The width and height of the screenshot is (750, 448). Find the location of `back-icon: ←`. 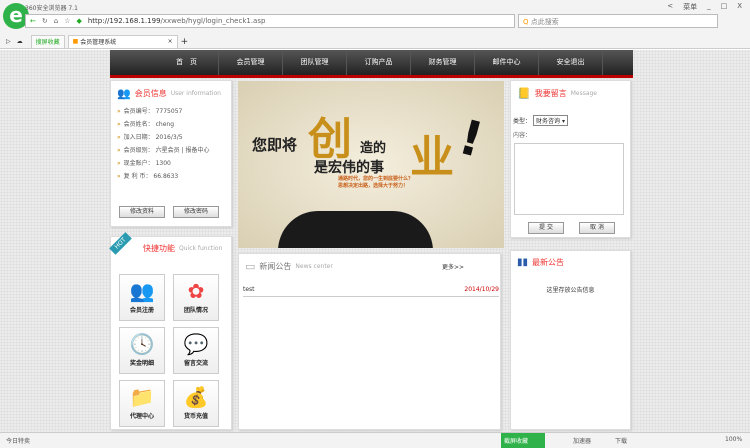

back-icon: ← is located at coordinates (33, 21).